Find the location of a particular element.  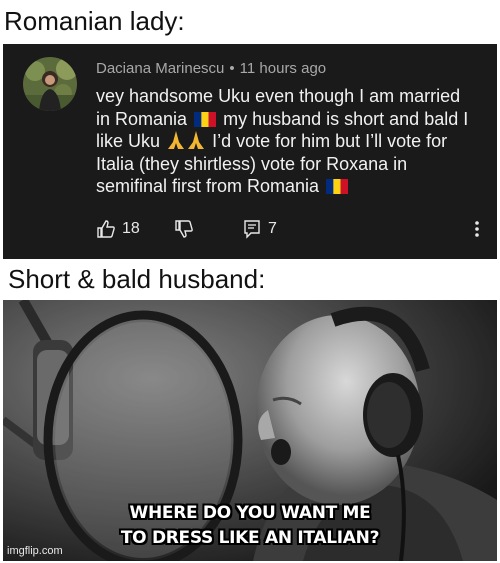

avatar is located at coordinates (50, 84).